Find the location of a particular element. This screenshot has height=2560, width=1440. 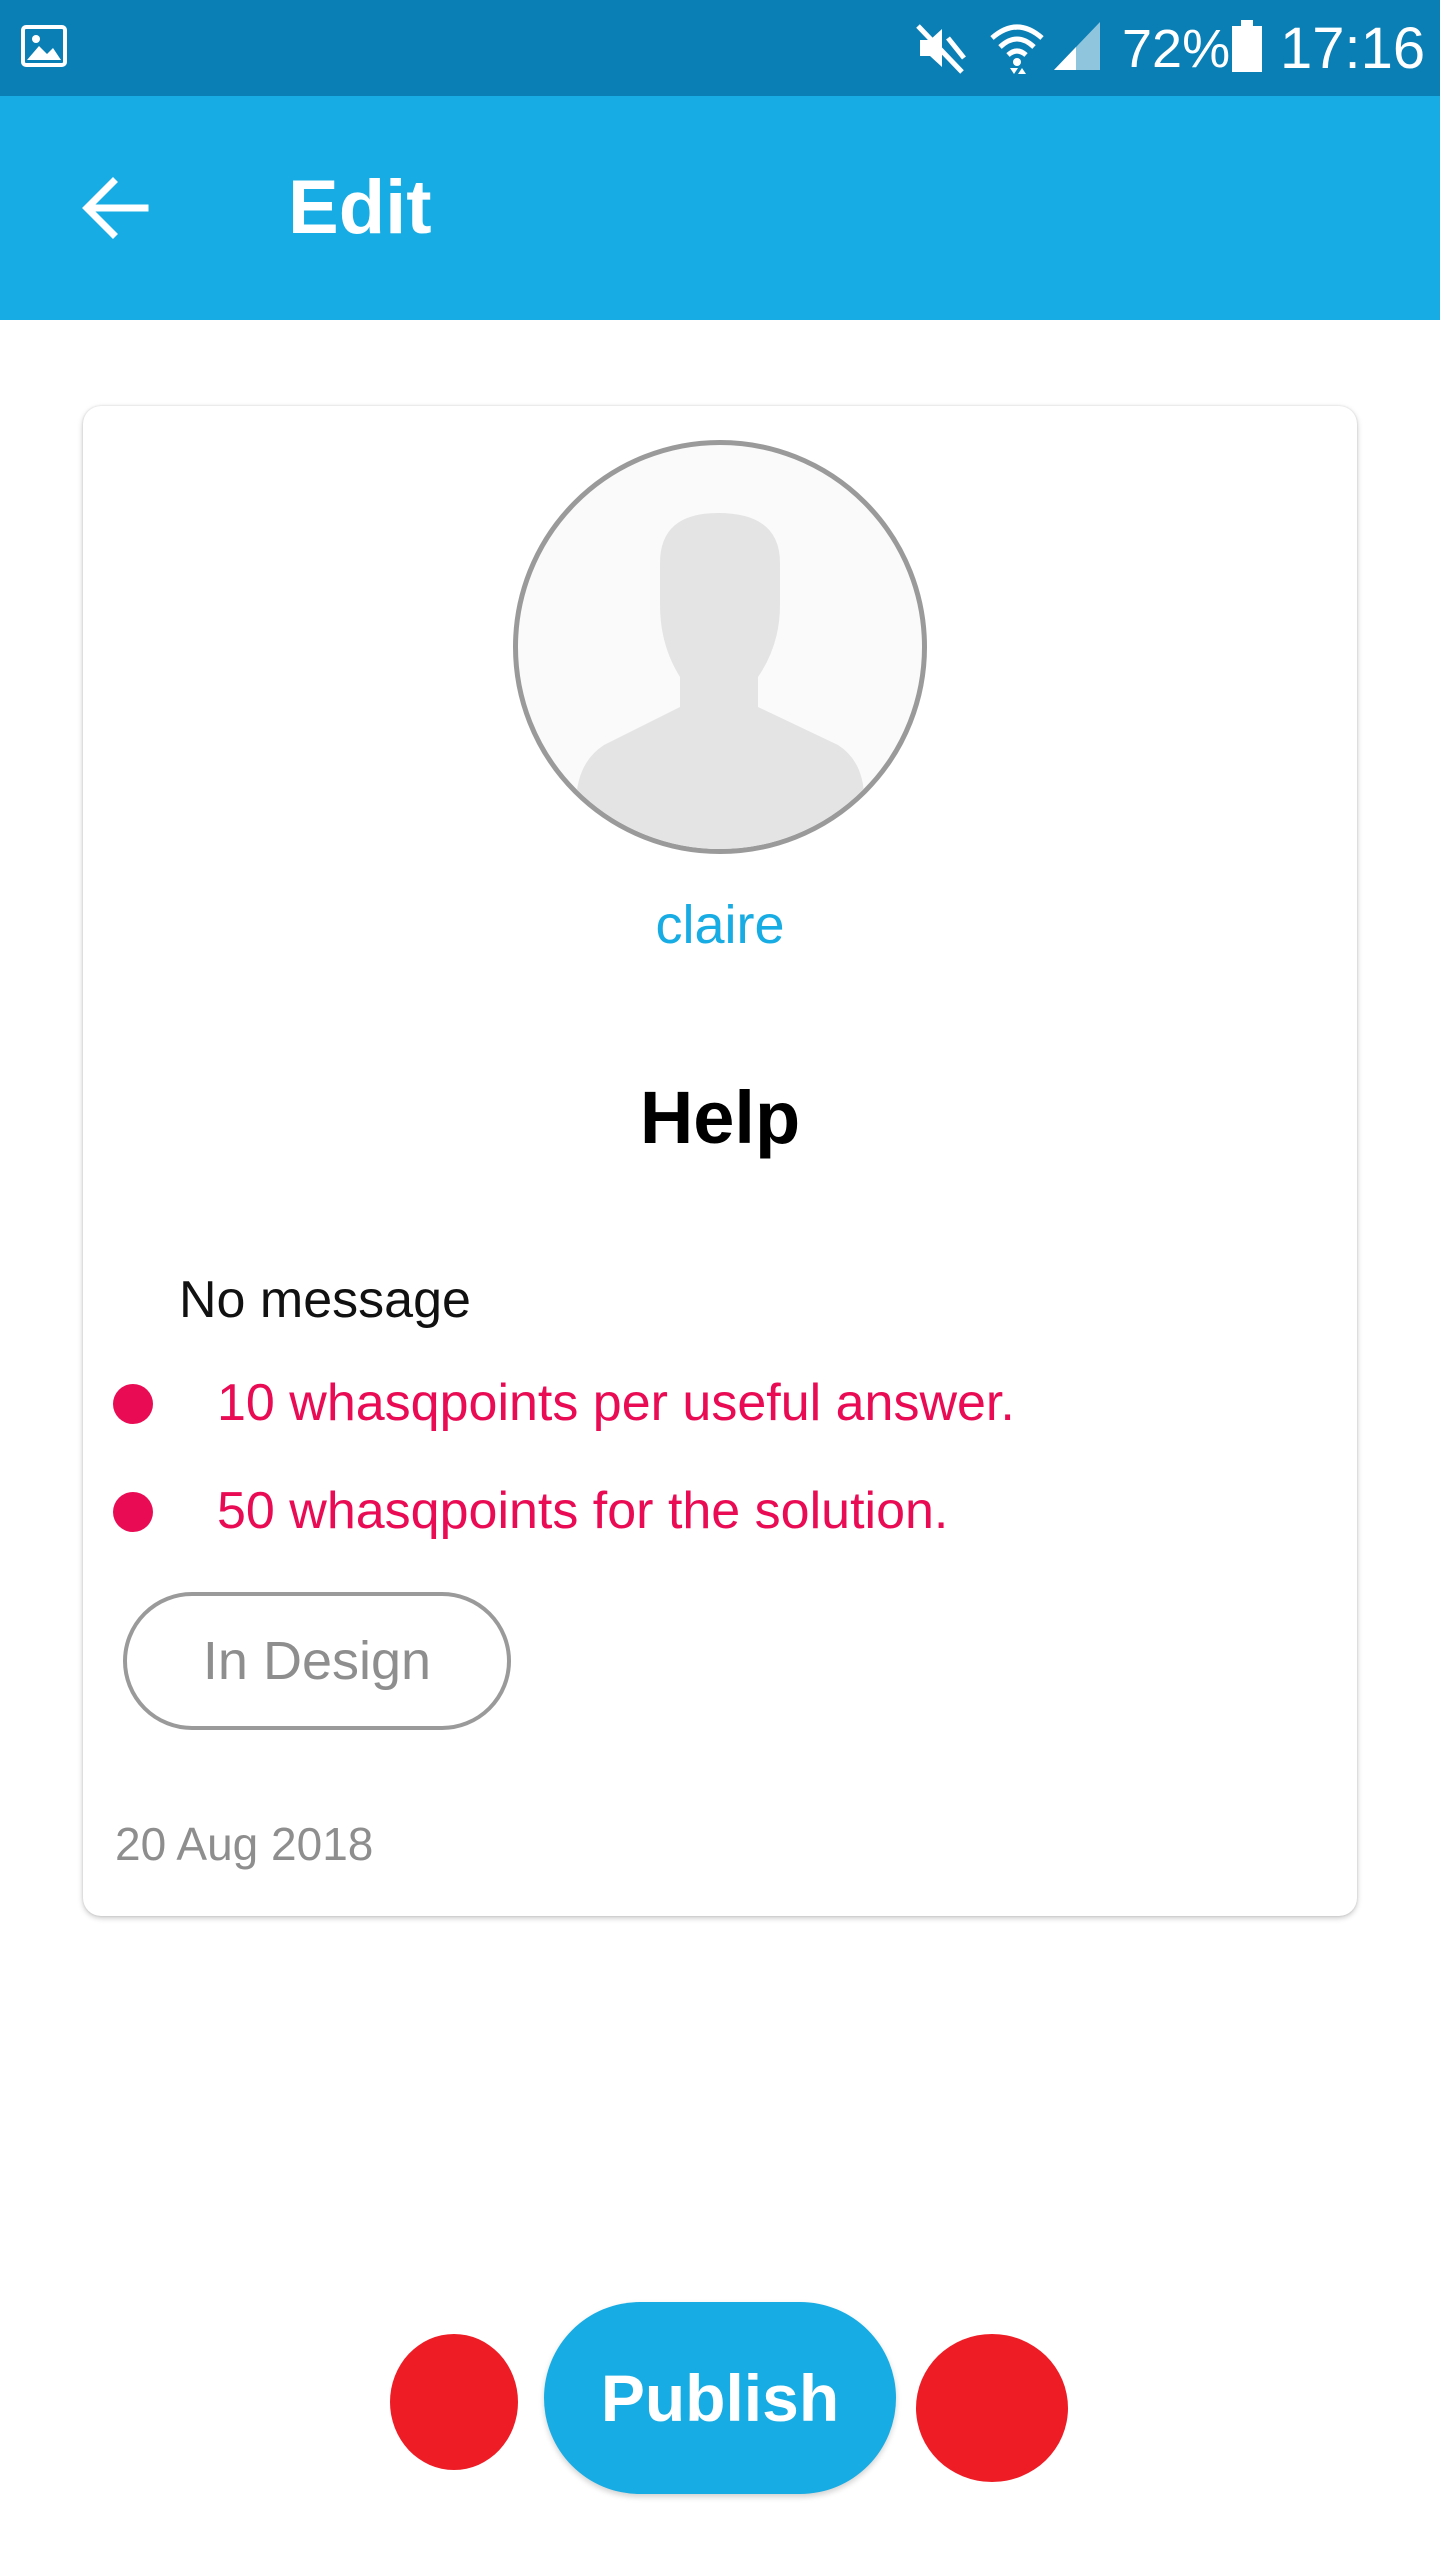

date-text: 20 Aug 2018 is located at coordinates (244, 1844).